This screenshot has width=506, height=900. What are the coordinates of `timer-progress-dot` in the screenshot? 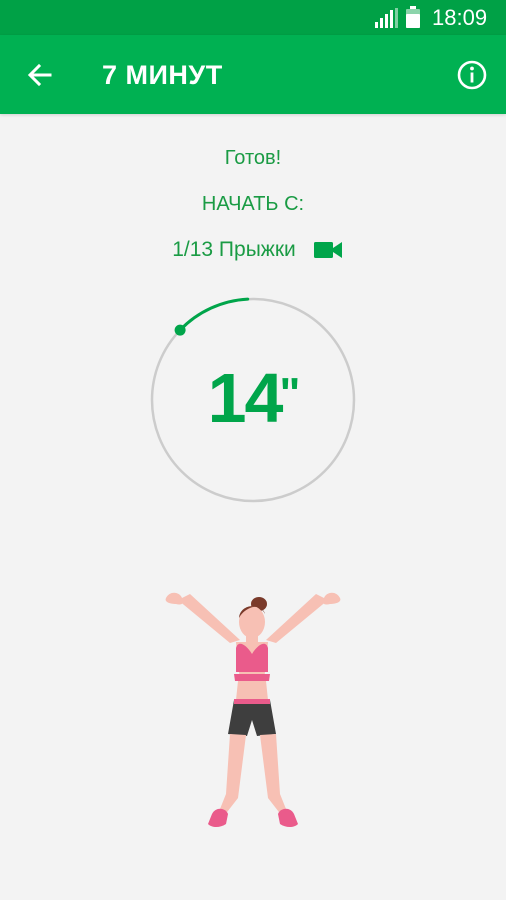 It's located at (180, 330).